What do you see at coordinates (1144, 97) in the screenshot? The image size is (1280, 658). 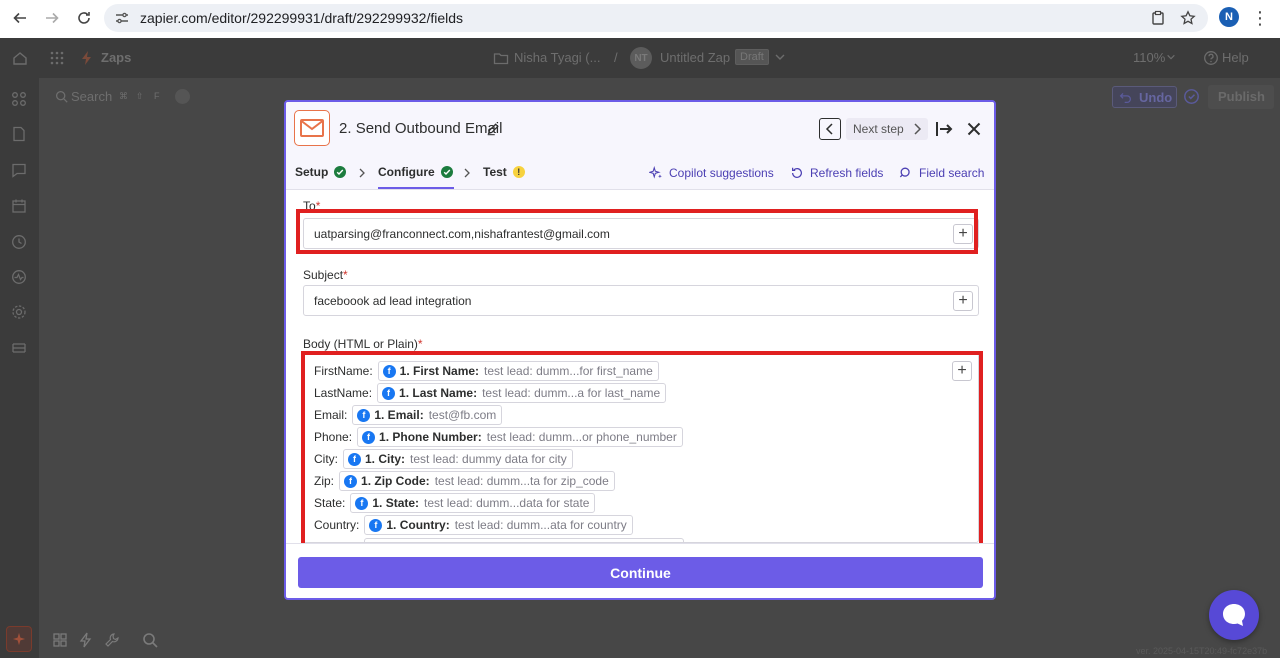 I see `undo-button: Undo` at bounding box center [1144, 97].